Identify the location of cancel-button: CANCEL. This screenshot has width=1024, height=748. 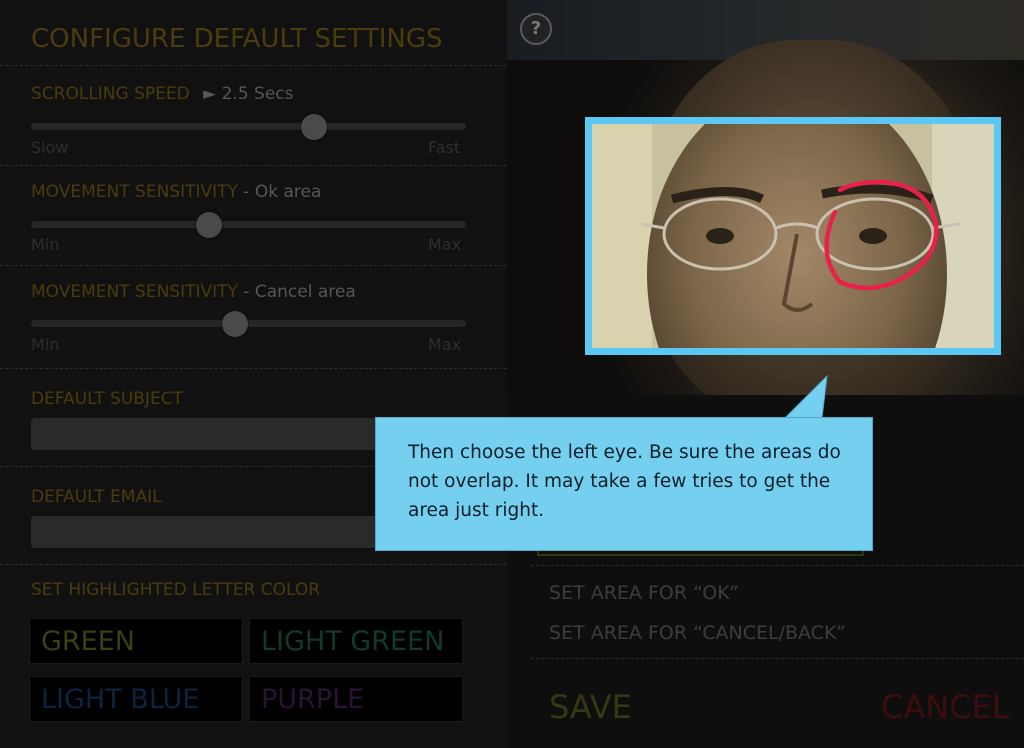
(945, 707).